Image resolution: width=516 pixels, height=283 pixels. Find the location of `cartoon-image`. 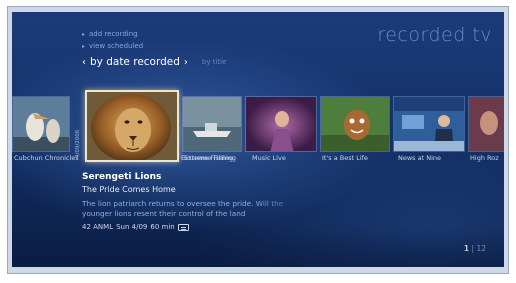

cartoon-image is located at coordinates (355, 124).